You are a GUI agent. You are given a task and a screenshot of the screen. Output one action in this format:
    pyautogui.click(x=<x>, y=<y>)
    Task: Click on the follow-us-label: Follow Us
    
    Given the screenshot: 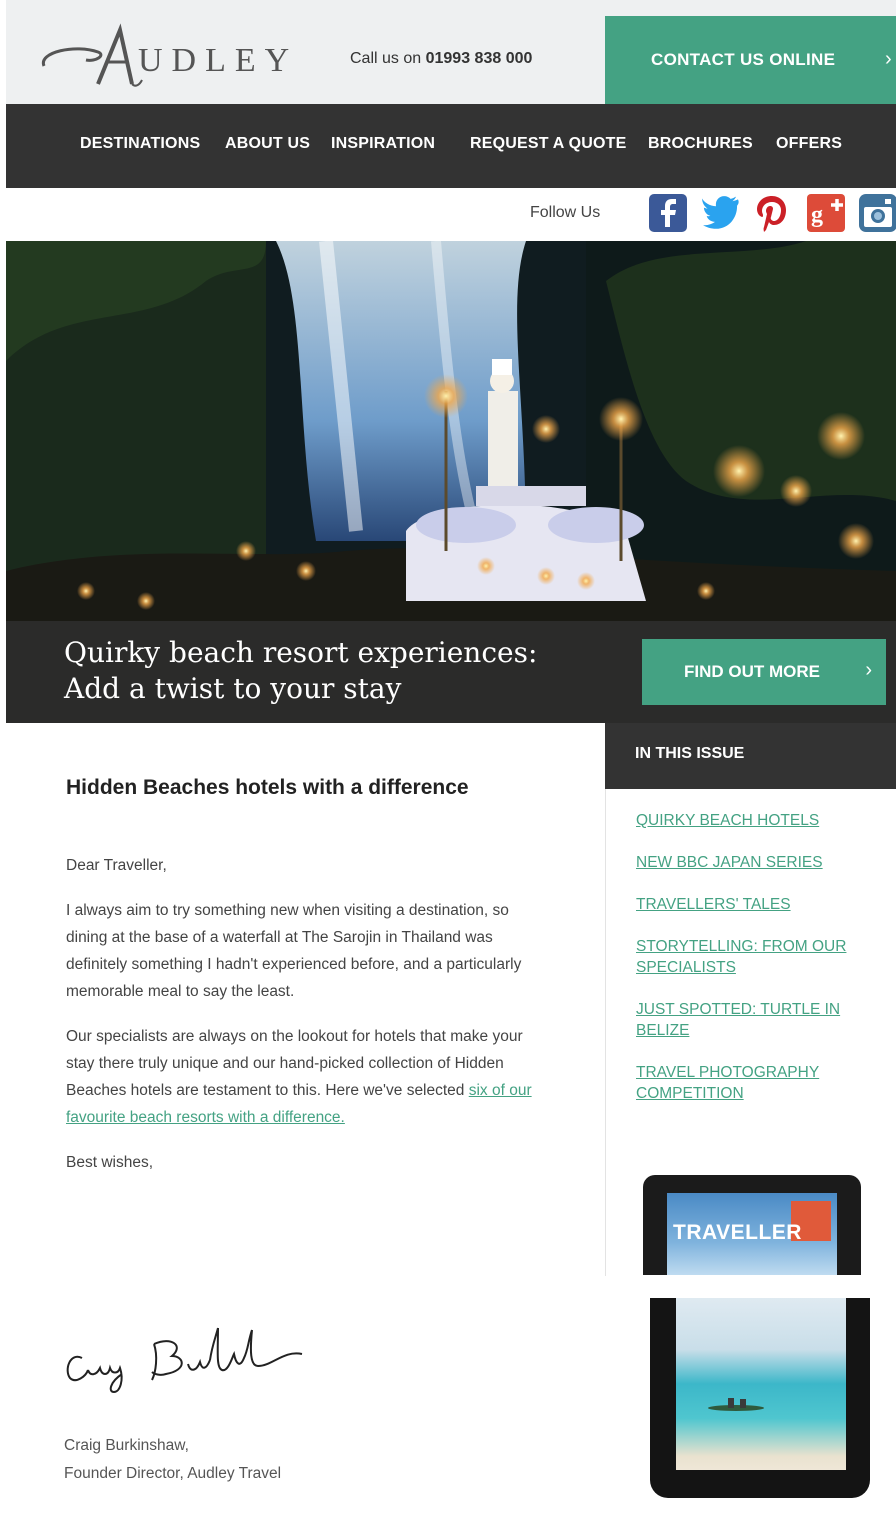 What is the action you would take?
    pyautogui.click(x=565, y=212)
    